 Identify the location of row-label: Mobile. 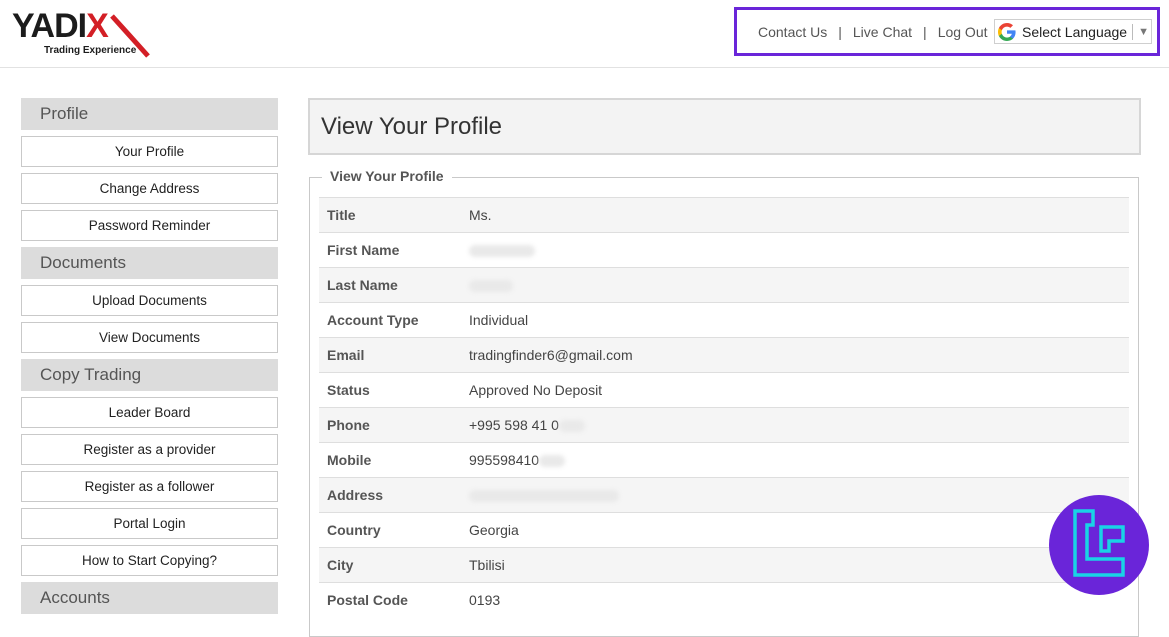
(349, 460).